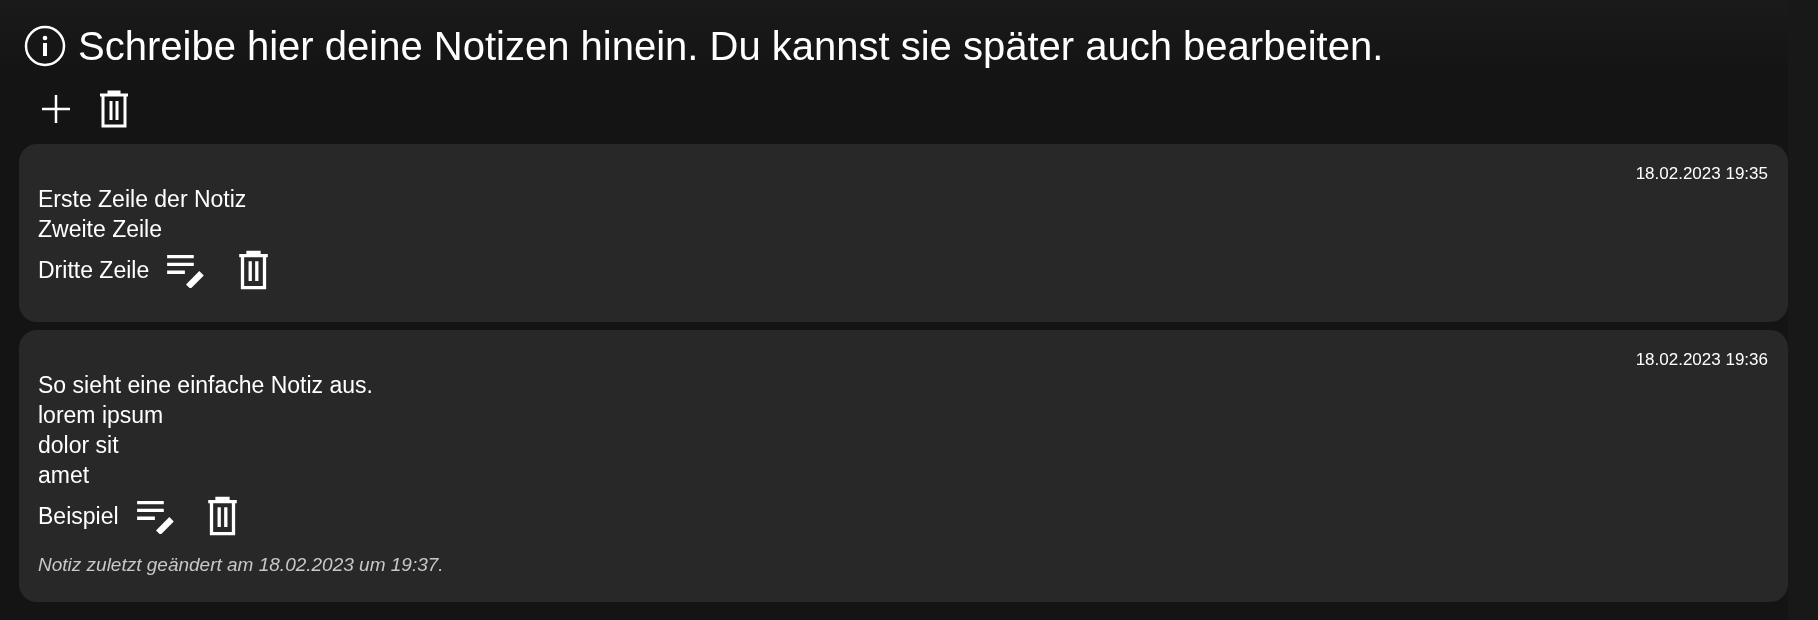  What do you see at coordinates (64, 475) in the screenshot?
I see `note-text-line: amet` at bounding box center [64, 475].